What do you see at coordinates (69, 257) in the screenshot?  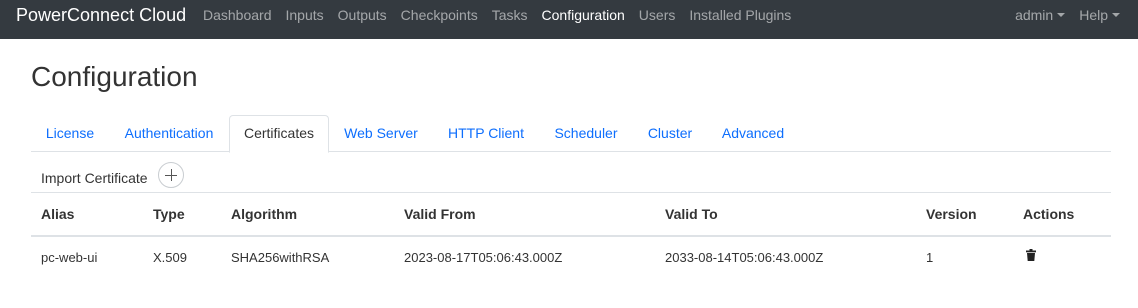 I see `cell-alias: pc-web-ui` at bounding box center [69, 257].